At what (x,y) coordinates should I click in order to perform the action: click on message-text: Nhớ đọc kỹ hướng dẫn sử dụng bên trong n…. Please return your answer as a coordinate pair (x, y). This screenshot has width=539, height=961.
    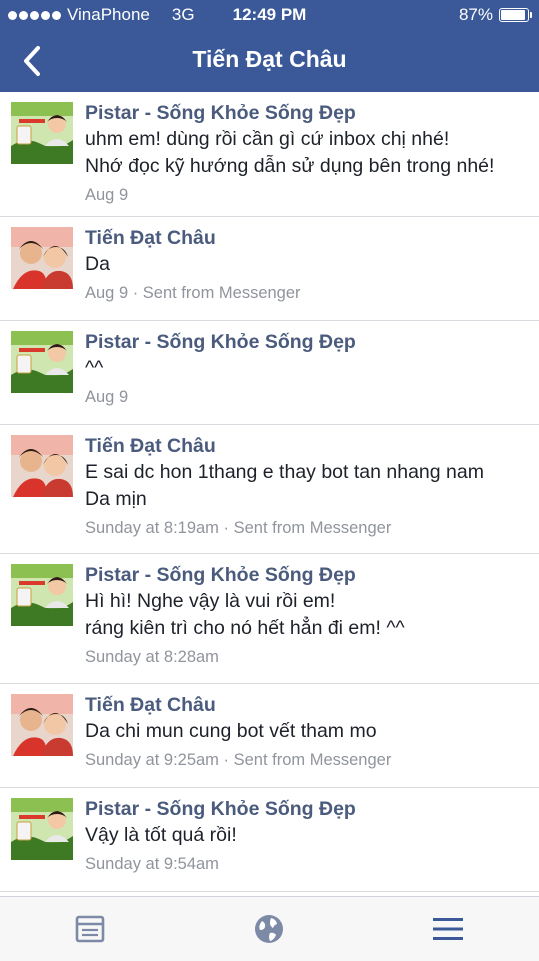
    Looking at the image, I should click on (290, 166).